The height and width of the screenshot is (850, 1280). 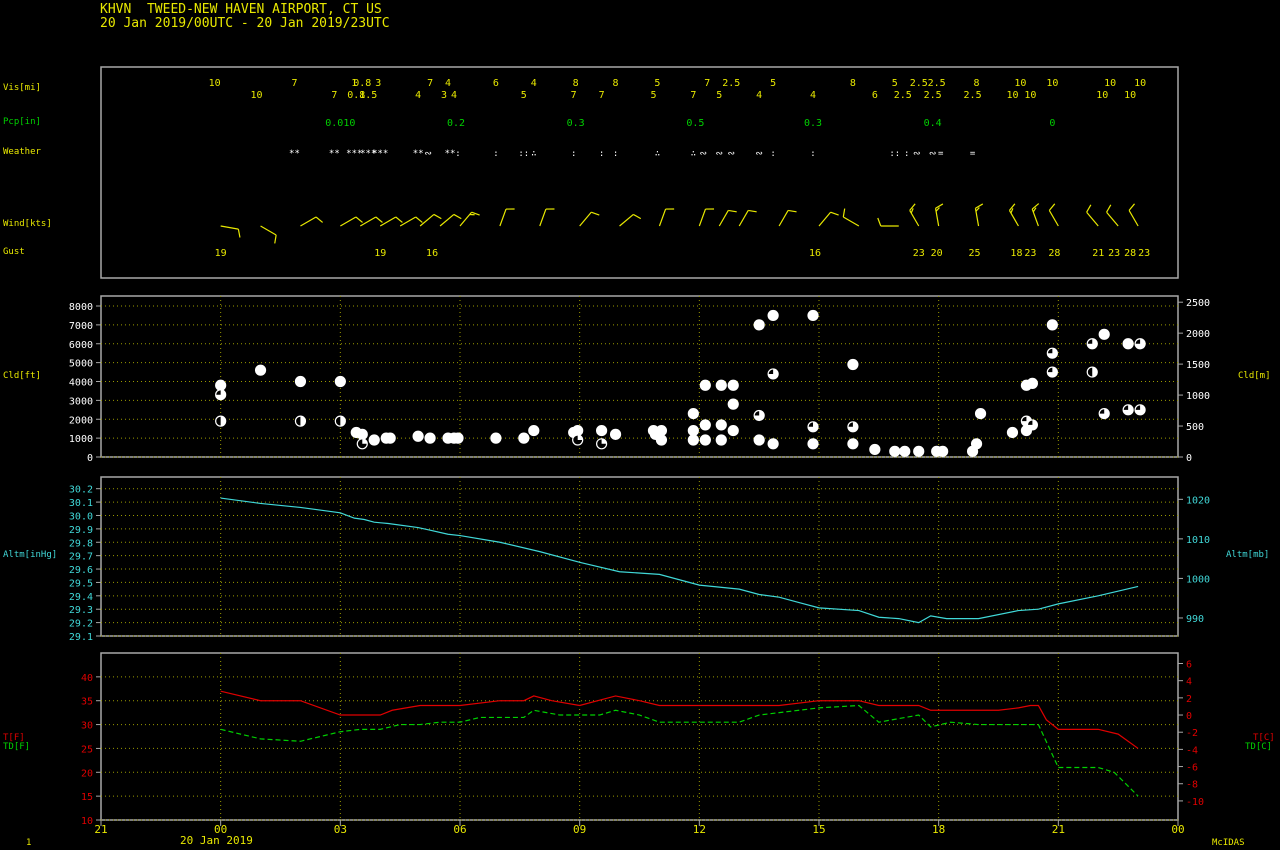 What do you see at coordinates (380, 253) in the screenshot?
I see `gust-value: 19` at bounding box center [380, 253].